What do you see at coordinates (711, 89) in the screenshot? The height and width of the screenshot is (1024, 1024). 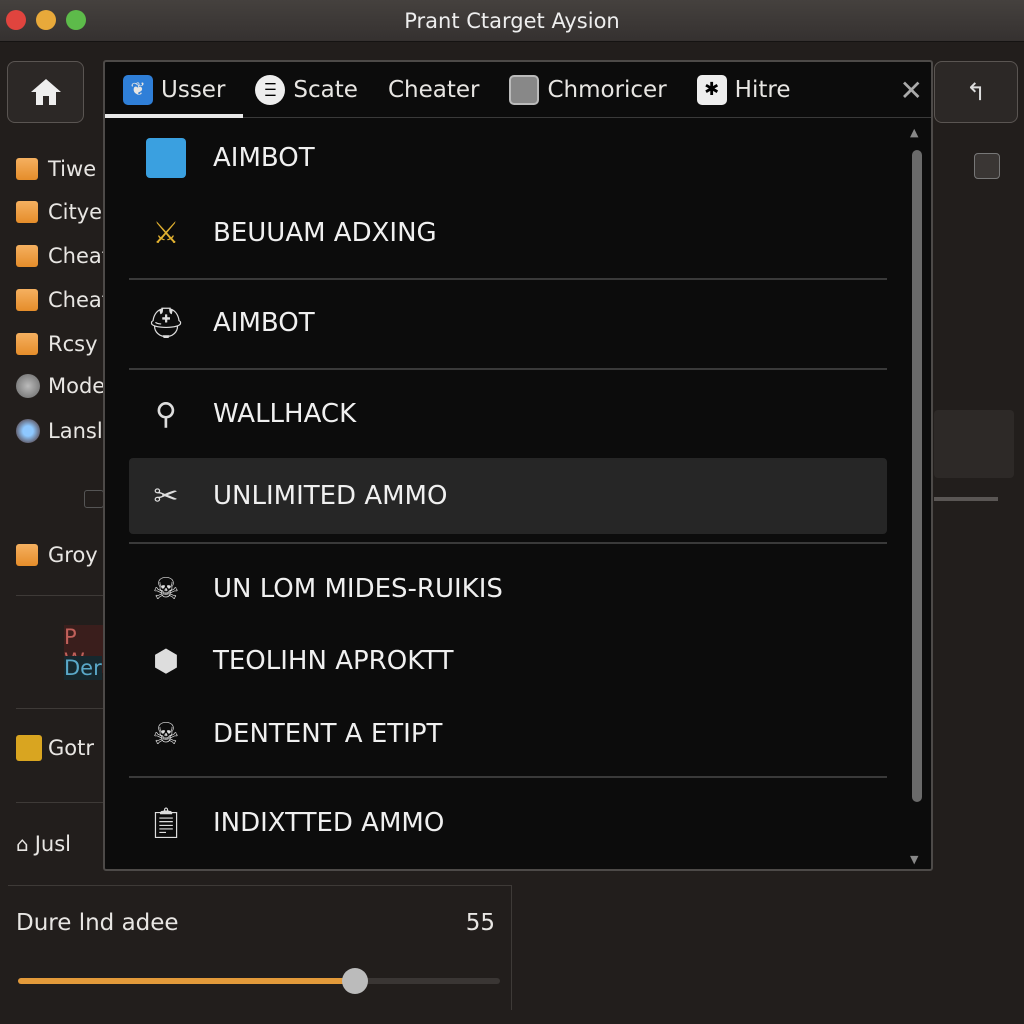 I see `gear-icon: ✱` at bounding box center [711, 89].